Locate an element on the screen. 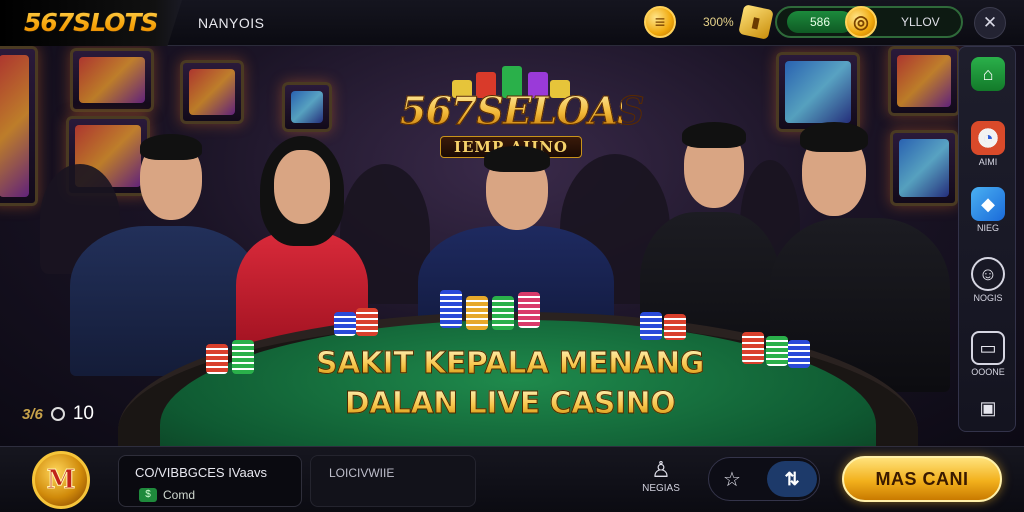 The height and width of the screenshot is (512, 1024). rail-label: NOGIS is located at coordinates (988, 298).